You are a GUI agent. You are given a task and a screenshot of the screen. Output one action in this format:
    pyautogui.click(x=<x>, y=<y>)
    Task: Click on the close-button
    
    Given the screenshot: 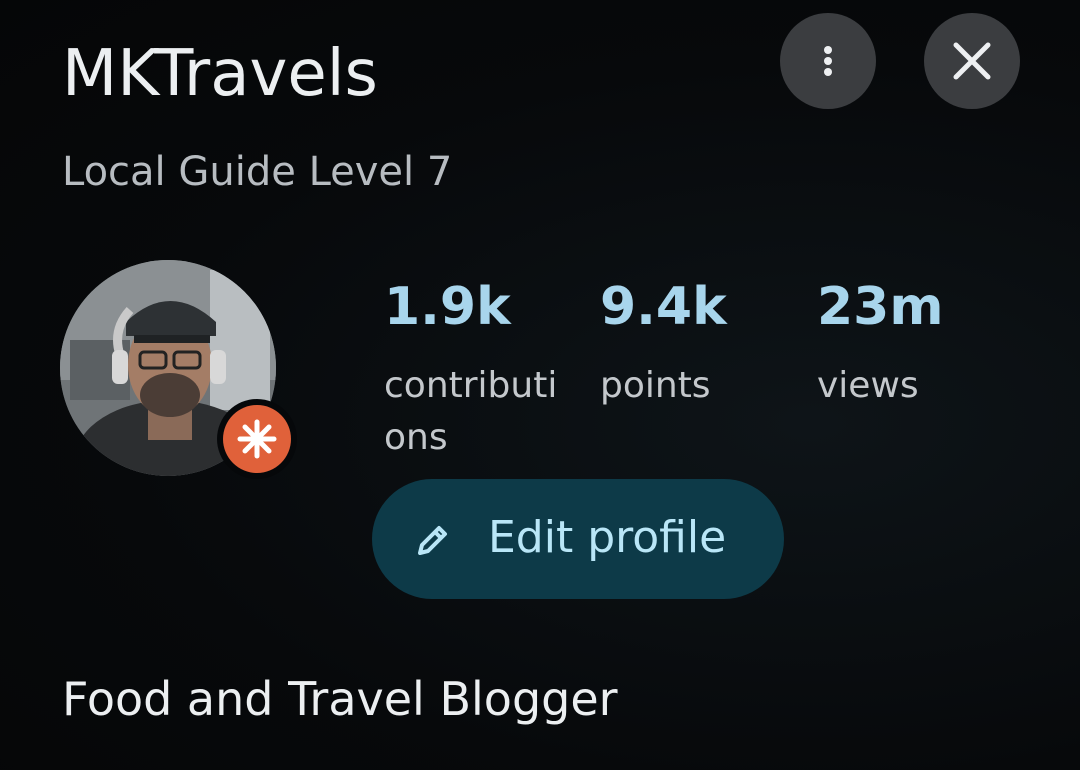 What is the action you would take?
    pyautogui.click(x=972, y=61)
    